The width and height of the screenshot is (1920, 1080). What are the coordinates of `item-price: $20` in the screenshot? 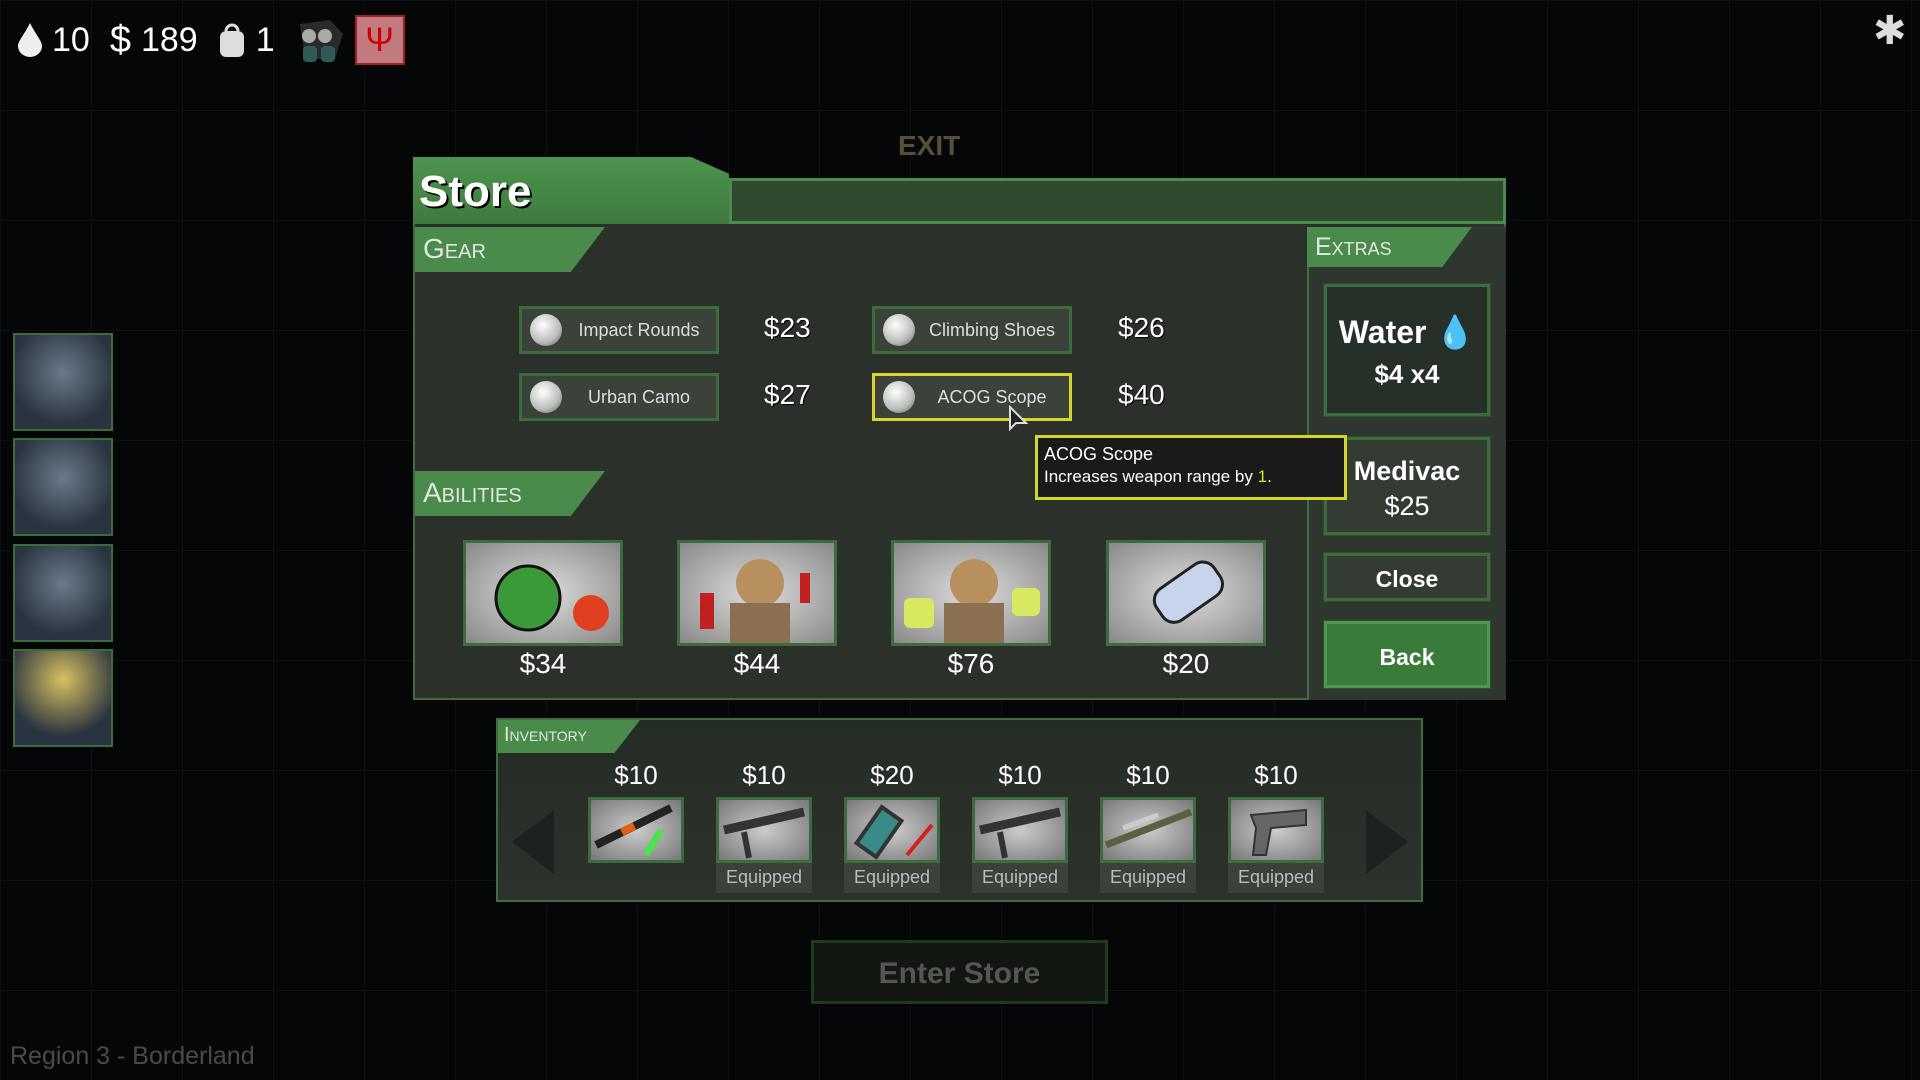 It's located at (892, 775).